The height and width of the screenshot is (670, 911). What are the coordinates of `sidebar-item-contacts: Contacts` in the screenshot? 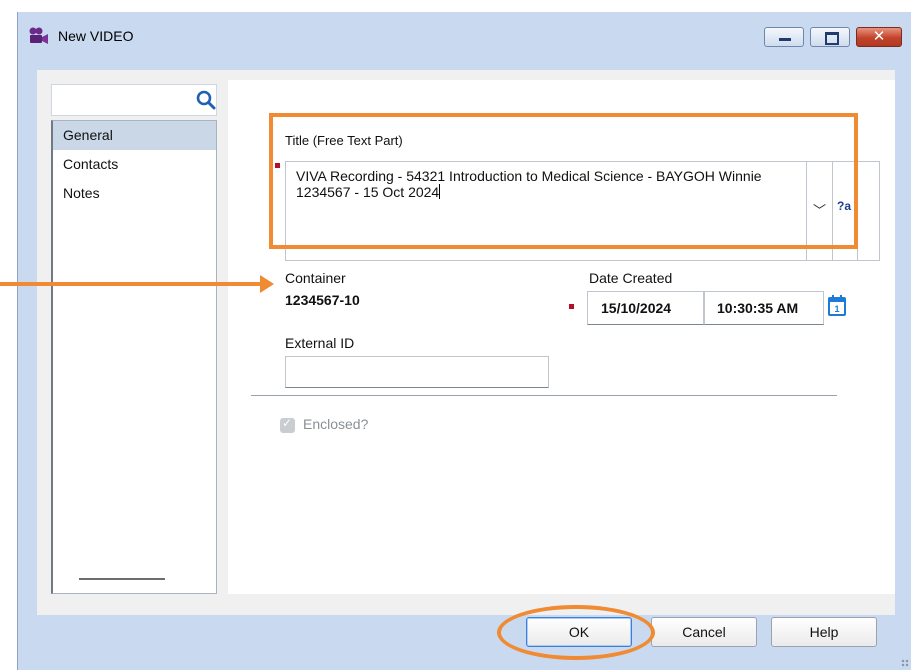 It's located at (134, 164).